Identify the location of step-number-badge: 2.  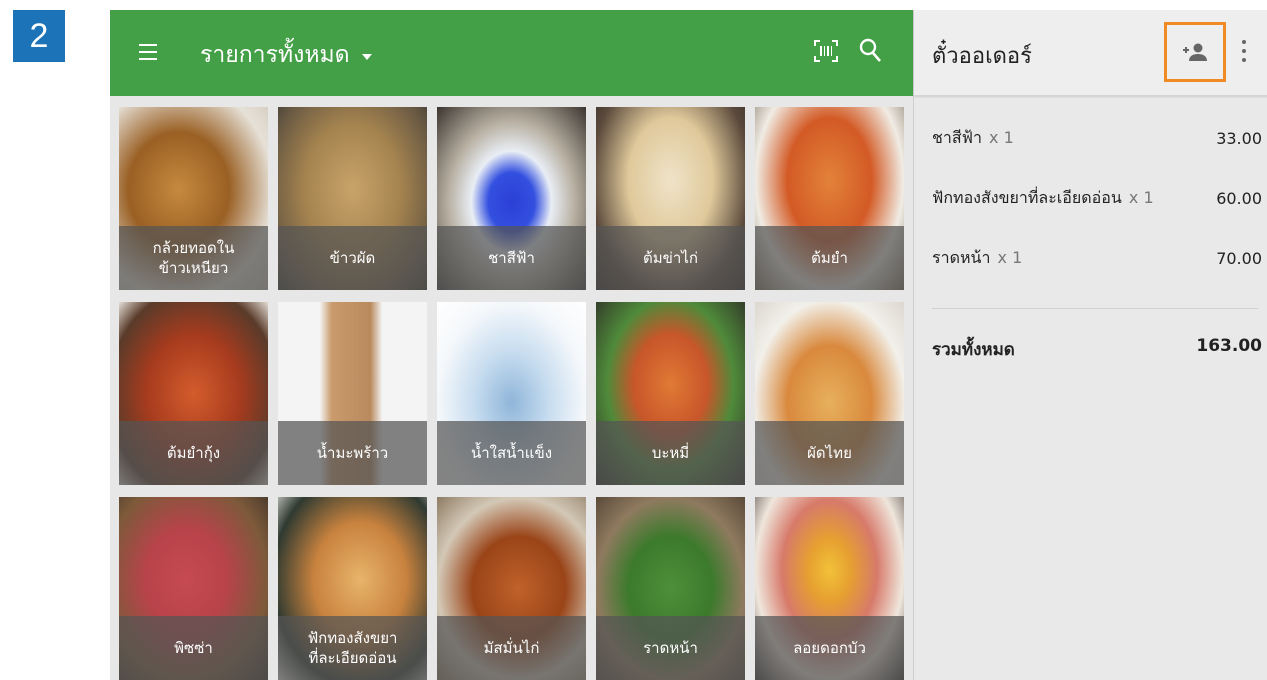
(39, 36).